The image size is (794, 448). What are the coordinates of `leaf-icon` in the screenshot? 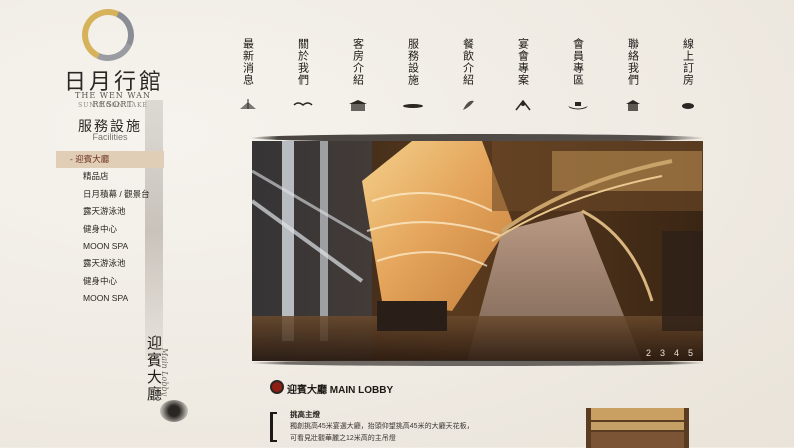 It's located at (468, 103).